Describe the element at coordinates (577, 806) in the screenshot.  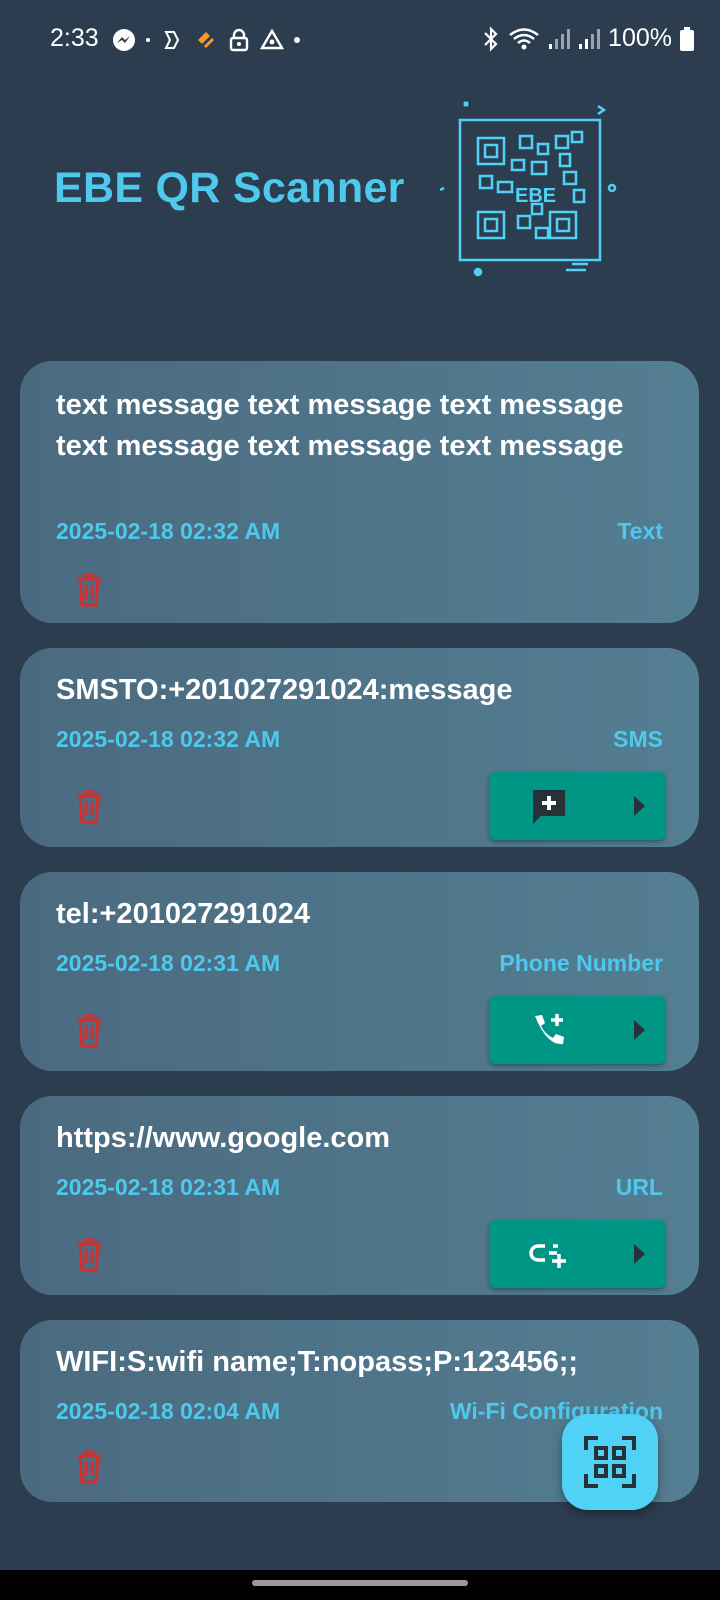
I see `send-sms-button` at that location.